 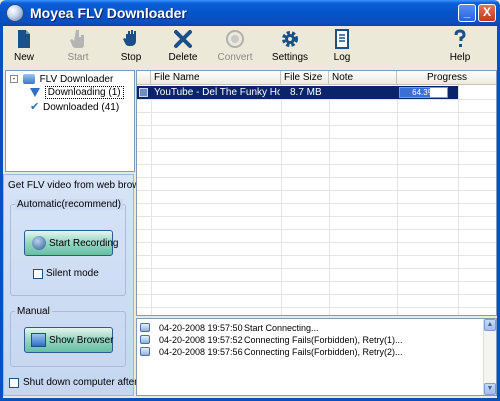 What do you see at coordinates (35, 107) in the screenshot?
I see `checkmark-icon: ✔` at bounding box center [35, 107].